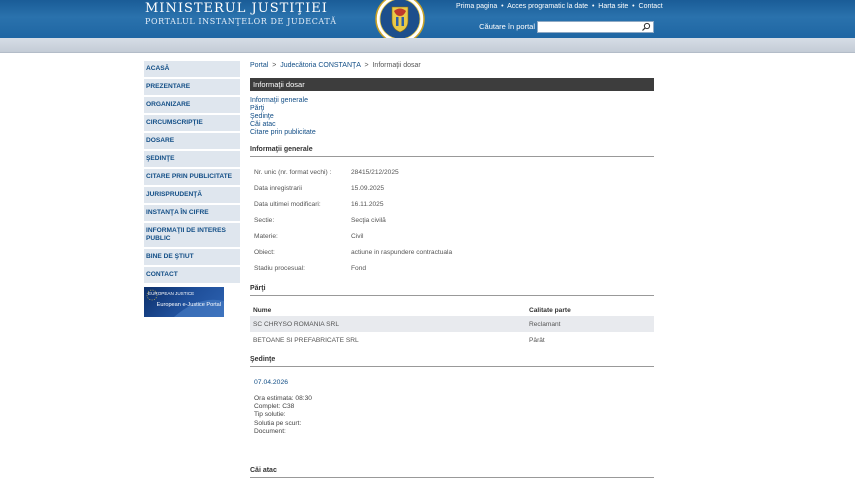 Image resolution: width=855 pixels, height=492 pixels. Describe the element at coordinates (452, 151) in the screenshot. I see `section-heading-informatii-generale: Informaţii generale` at that location.